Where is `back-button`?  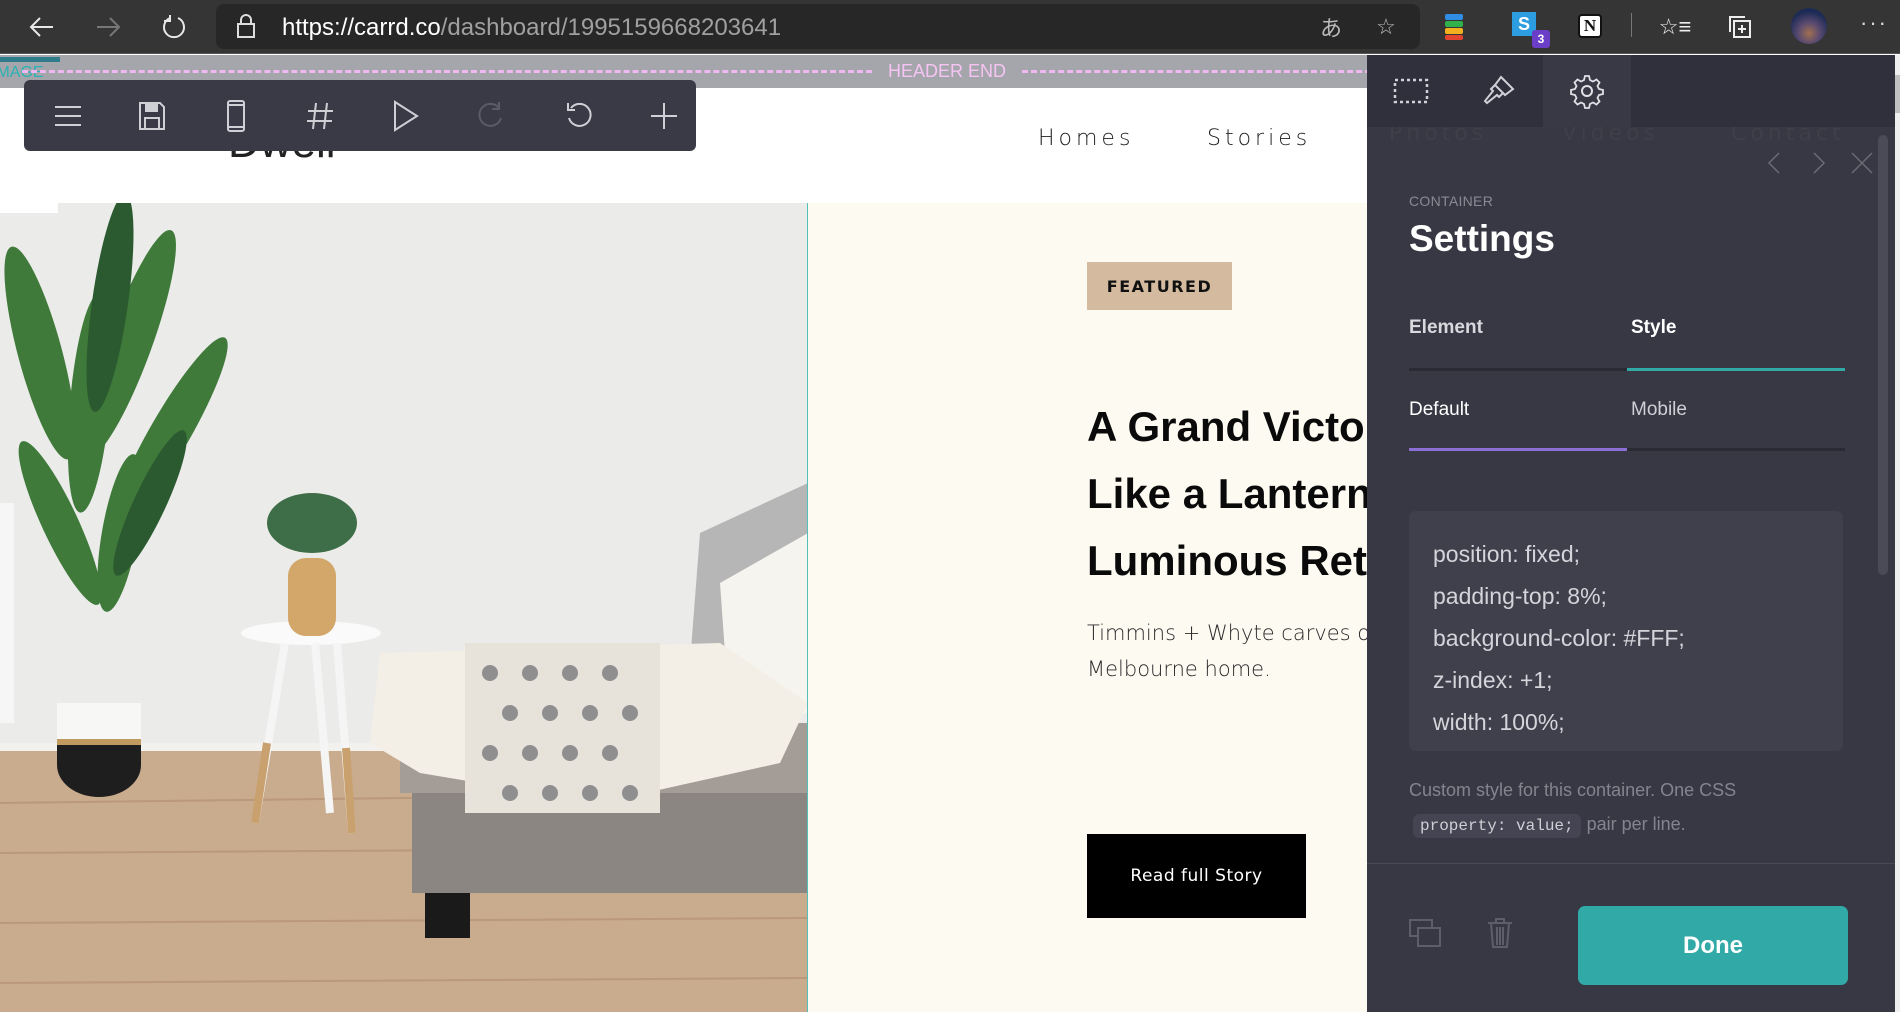 back-button is located at coordinates (42, 27).